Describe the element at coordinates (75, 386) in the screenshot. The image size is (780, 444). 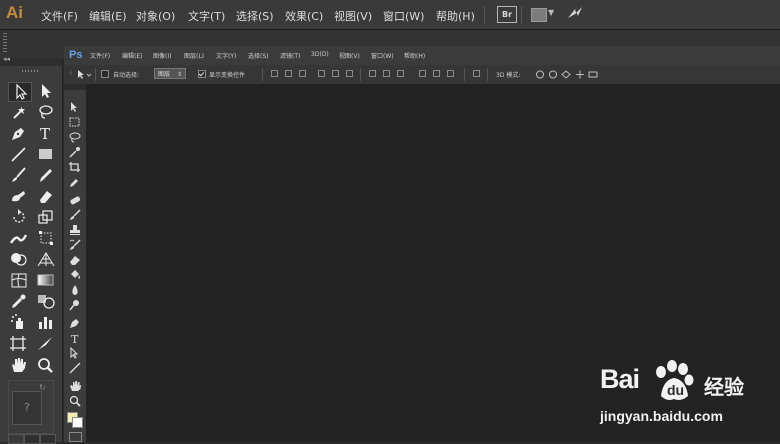
I see `ps-hand-icon` at that location.